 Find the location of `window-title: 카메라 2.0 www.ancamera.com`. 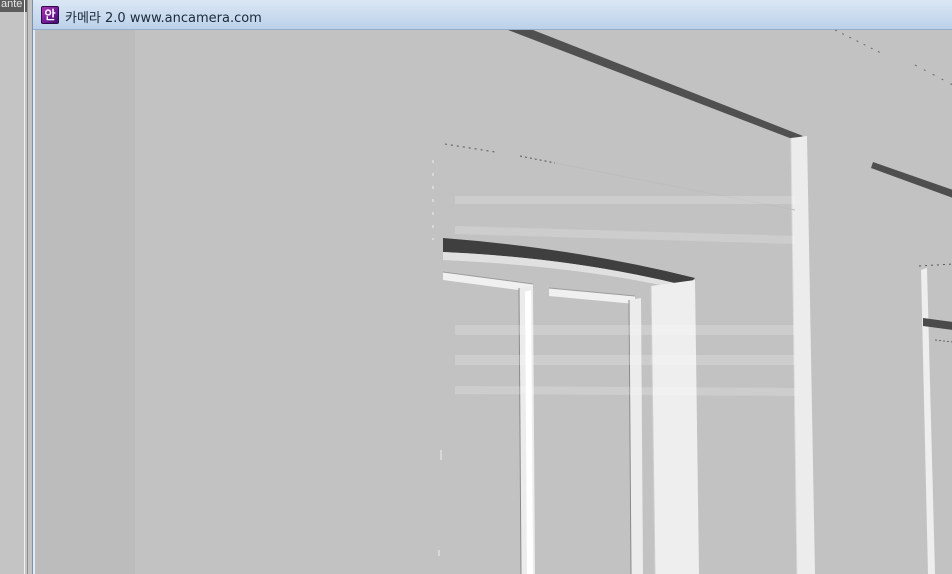

window-title: 카메라 2.0 www.ancamera.com is located at coordinates (163, 18).